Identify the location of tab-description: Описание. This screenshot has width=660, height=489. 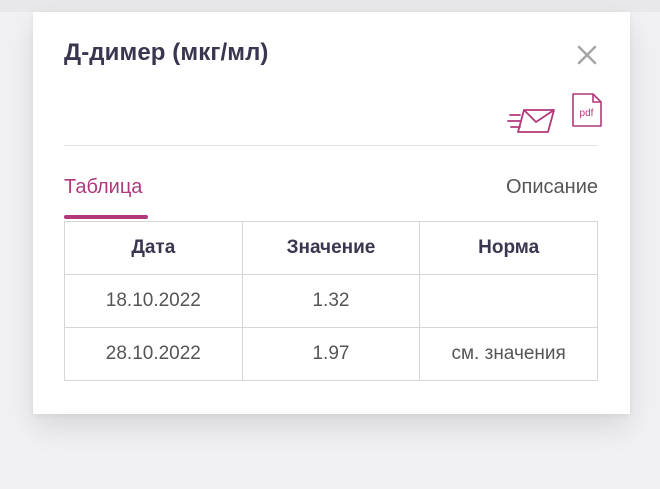
(552, 187).